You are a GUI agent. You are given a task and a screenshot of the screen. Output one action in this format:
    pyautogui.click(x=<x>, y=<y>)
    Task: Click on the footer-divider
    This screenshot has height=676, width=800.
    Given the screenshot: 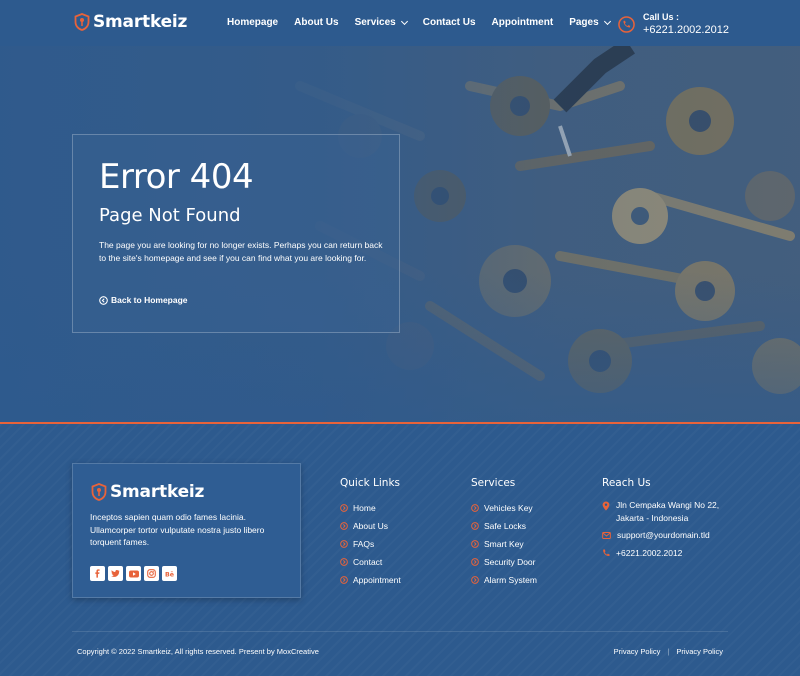 What is the action you would take?
    pyautogui.click(x=400, y=631)
    